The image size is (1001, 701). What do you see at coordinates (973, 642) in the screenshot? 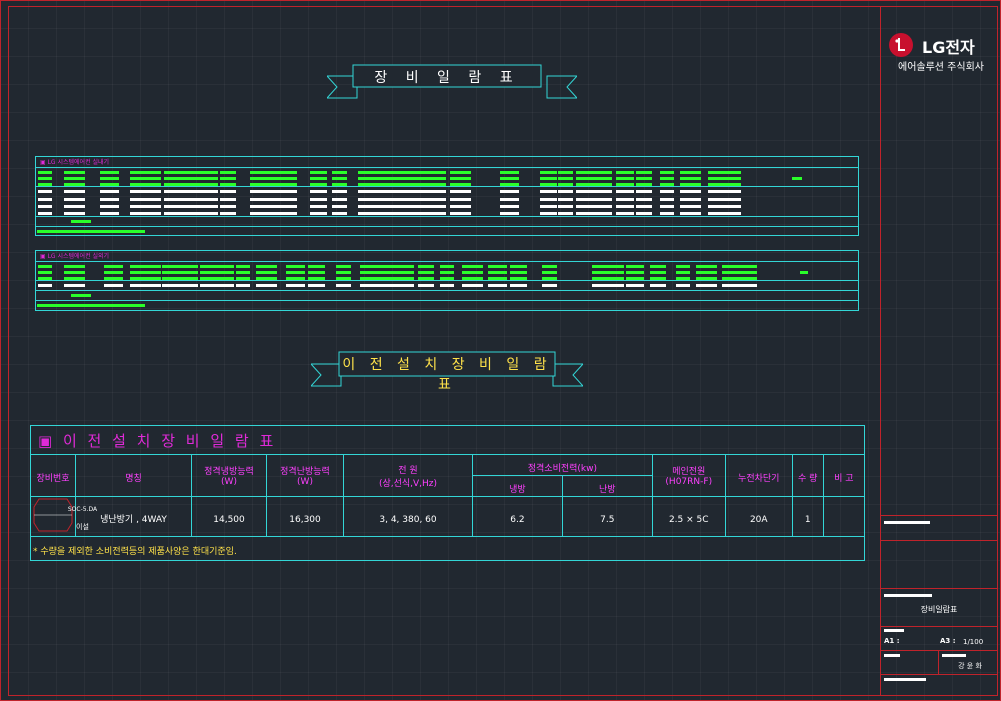
I see `scale: 1/100` at bounding box center [973, 642].